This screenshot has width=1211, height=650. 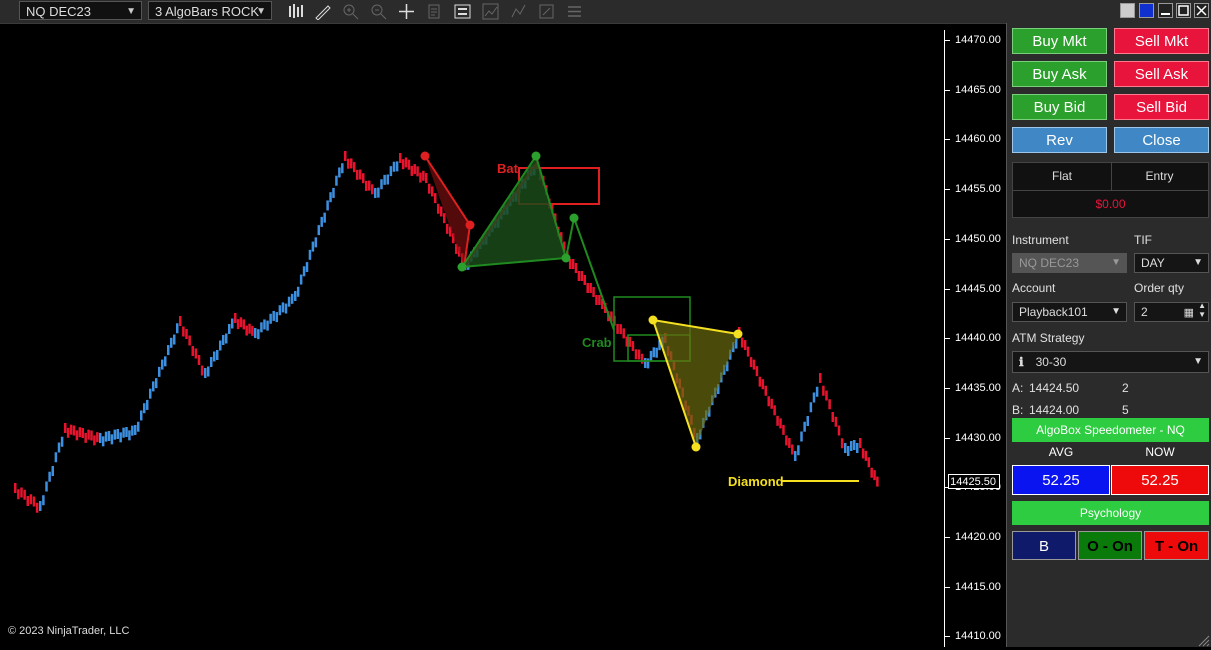 What do you see at coordinates (406, 11) in the screenshot?
I see `crosshair-icon` at bounding box center [406, 11].